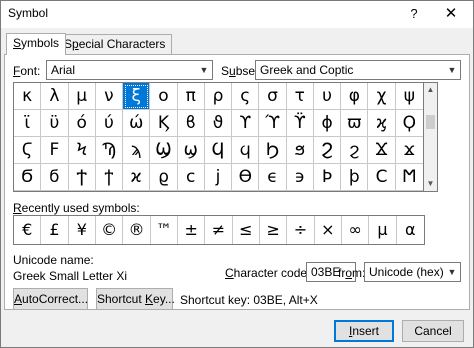 Image resolution: width=474 pixels, height=348 pixels. What do you see at coordinates (414, 14) in the screenshot?
I see `help-button: ?` at bounding box center [414, 14].